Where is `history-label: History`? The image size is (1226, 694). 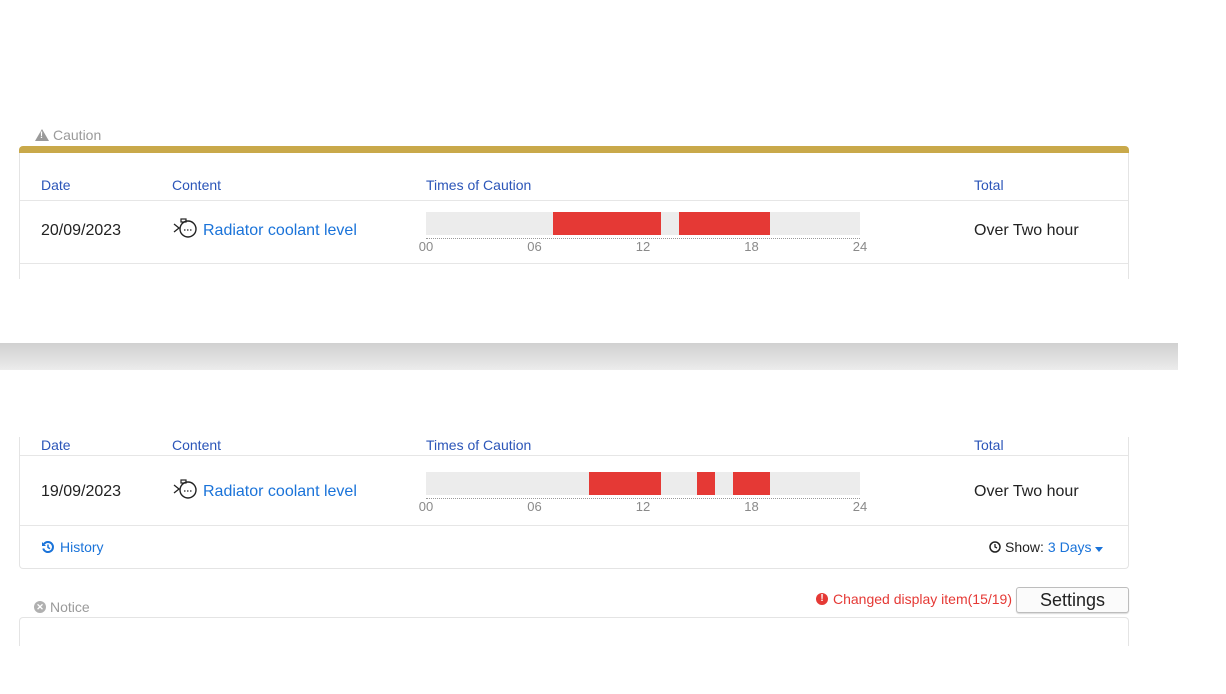 history-label: History is located at coordinates (82, 547).